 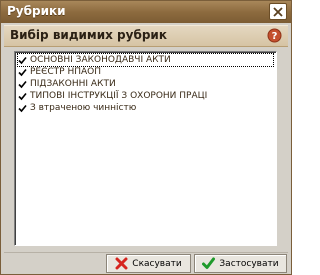 What do you see at coordinates (157, 263) in the screenshot?
I see `cancel-button-label: Скасувати` at bounding box center [157, 263].